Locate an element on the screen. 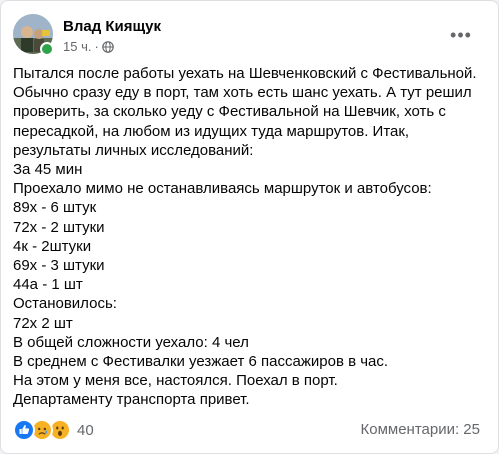 The width and height of the screenshot is (499, 454). more-options-icon: ••• is located at coordinates (461, 34).